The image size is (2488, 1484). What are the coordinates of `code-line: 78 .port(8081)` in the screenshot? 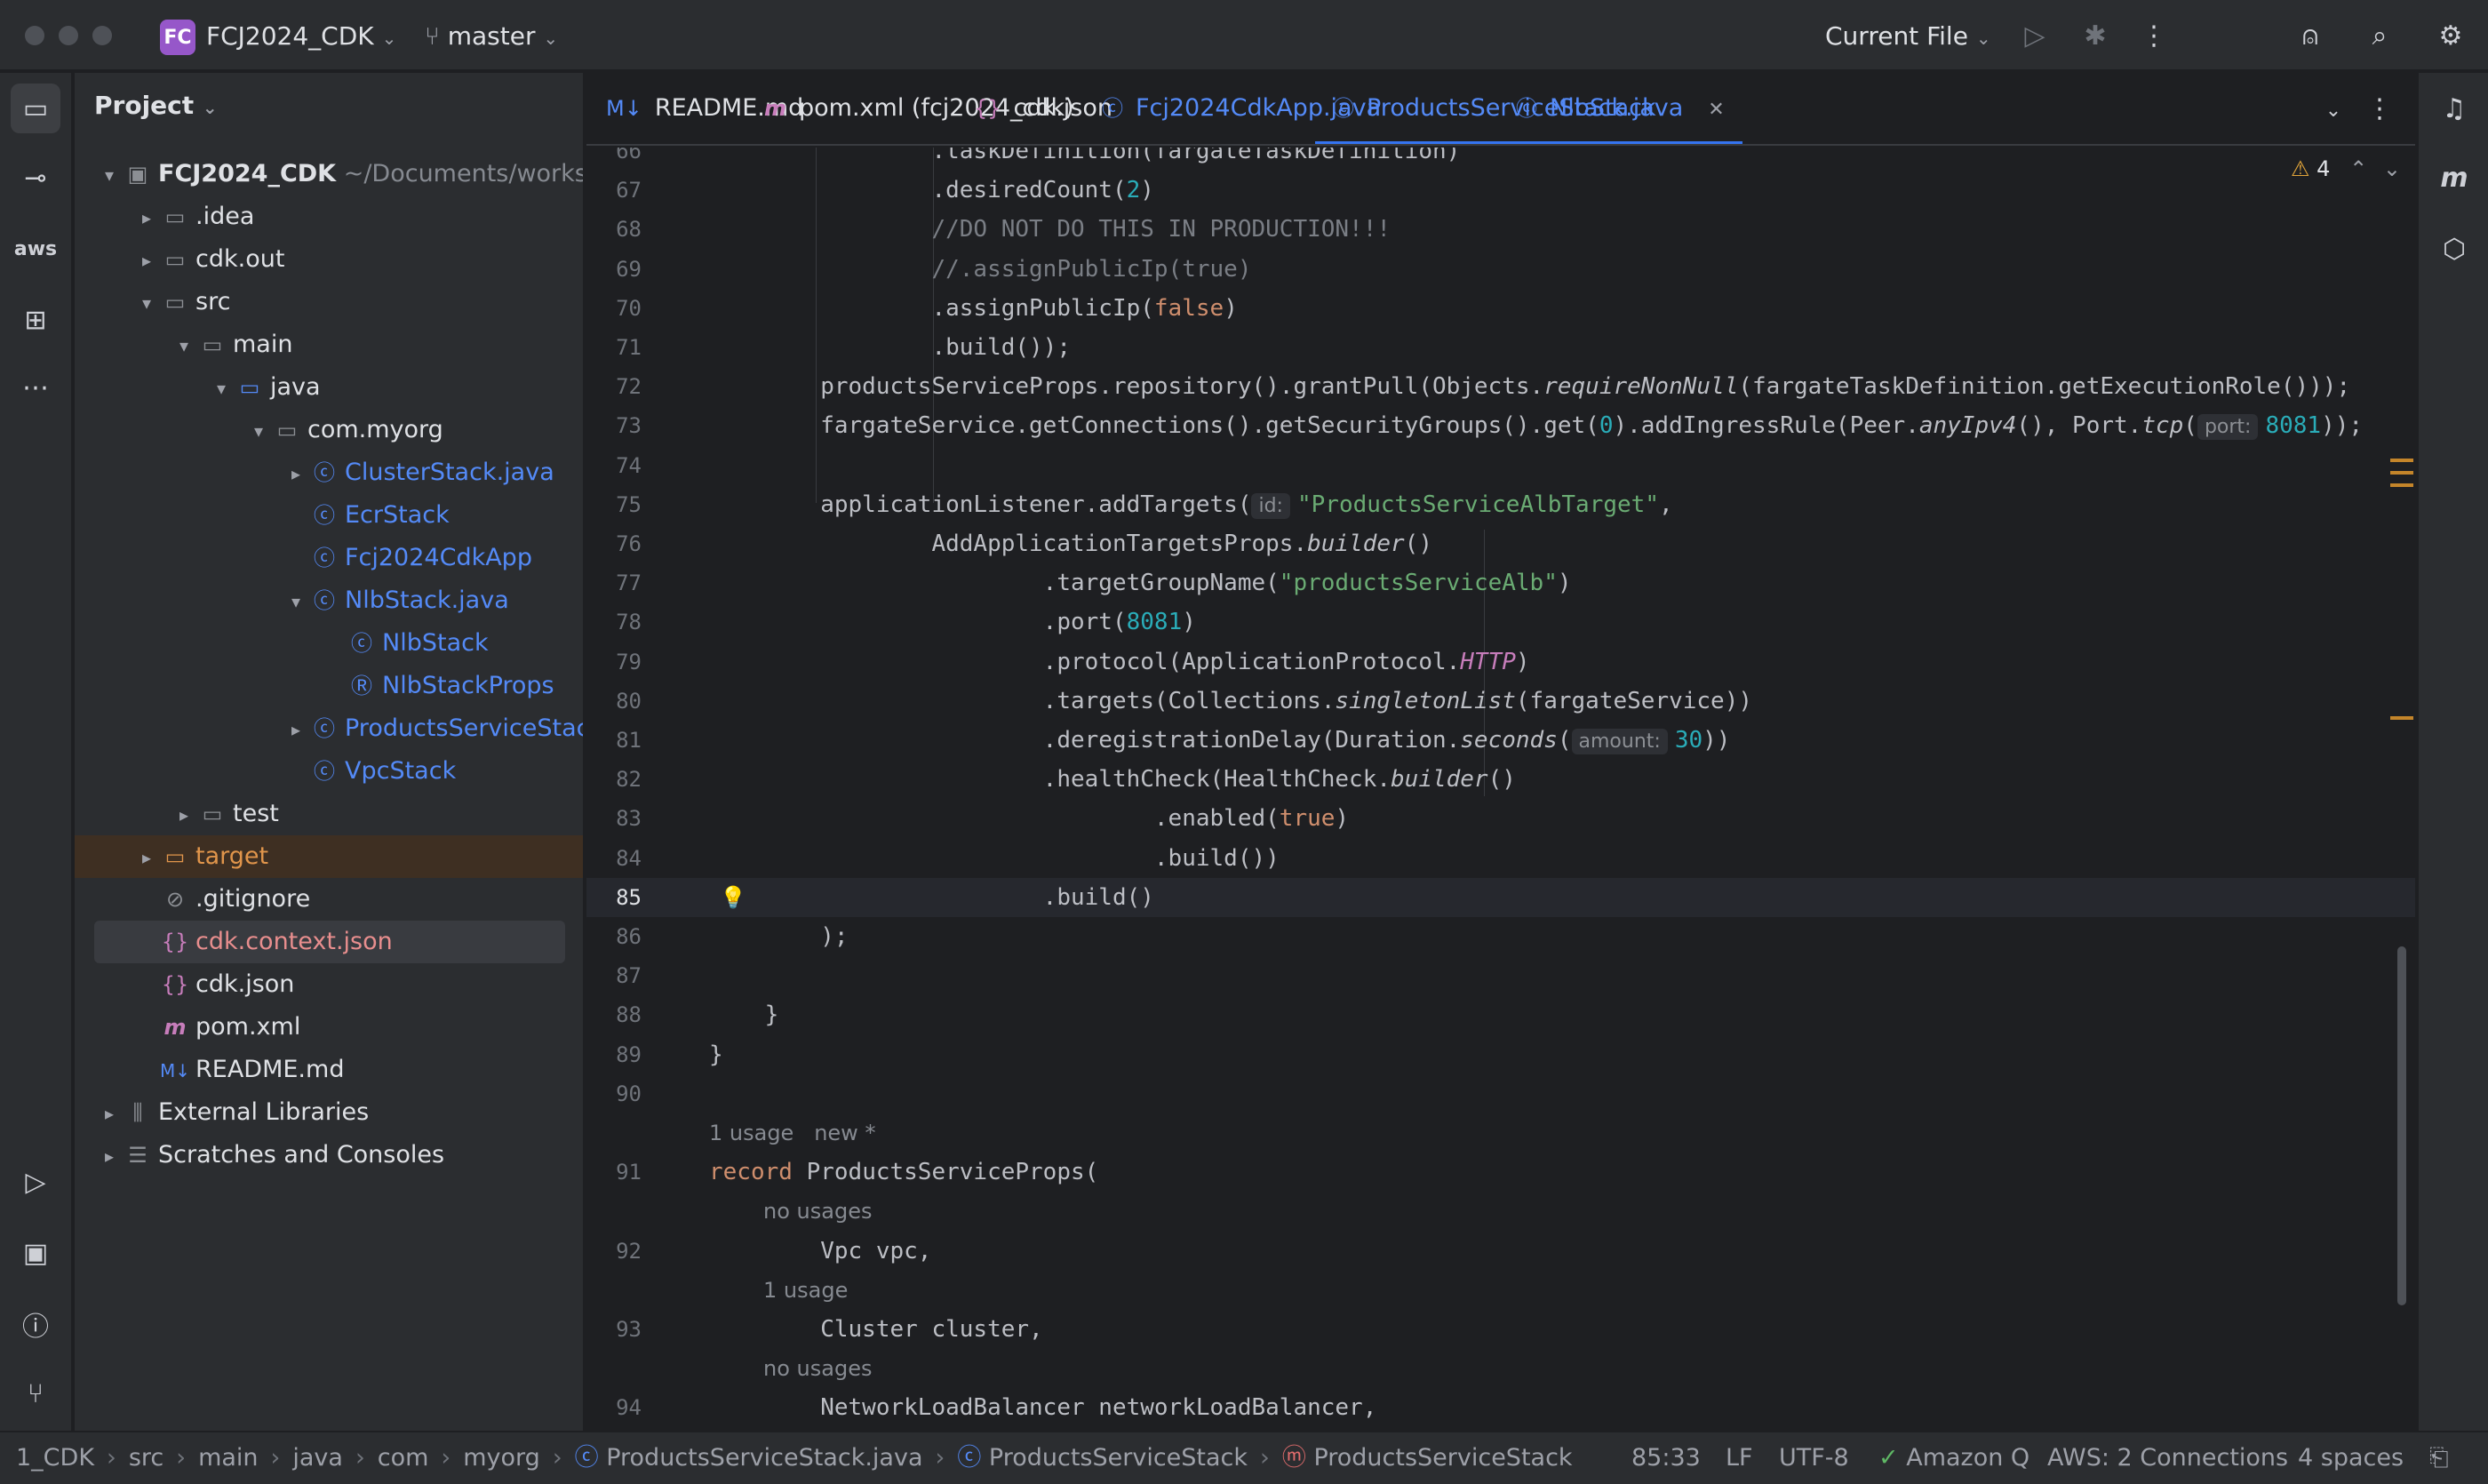 It's located at (1501, 622).